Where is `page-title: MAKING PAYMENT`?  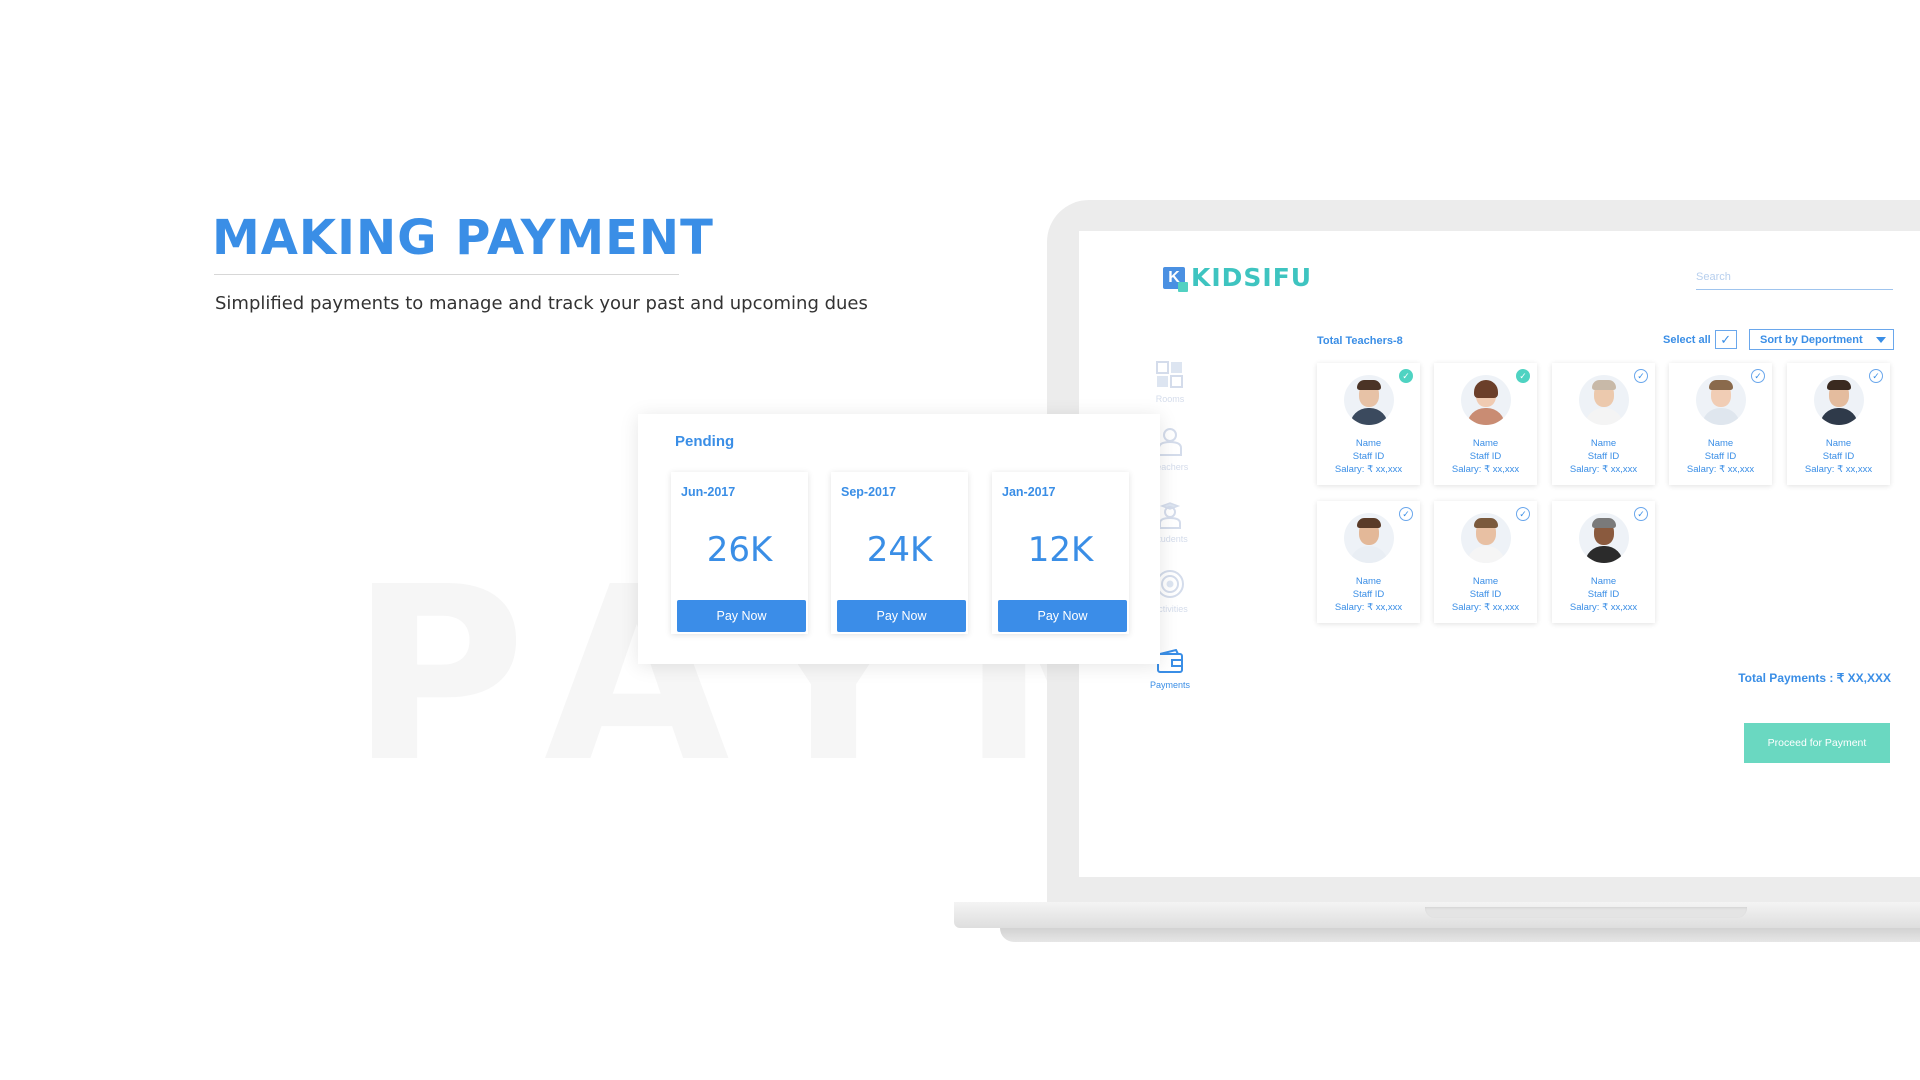
page-title: MAKING PAYMENT is located at coordinates (463, 238).